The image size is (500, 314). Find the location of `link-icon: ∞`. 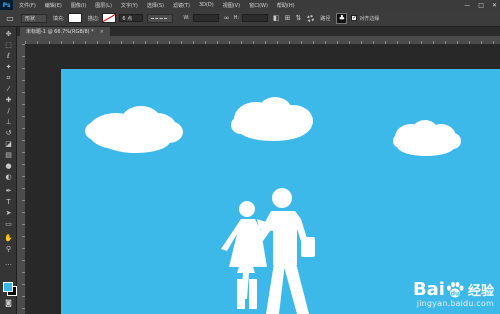

link-icon: ∞ is located at coordinates (227, 18).